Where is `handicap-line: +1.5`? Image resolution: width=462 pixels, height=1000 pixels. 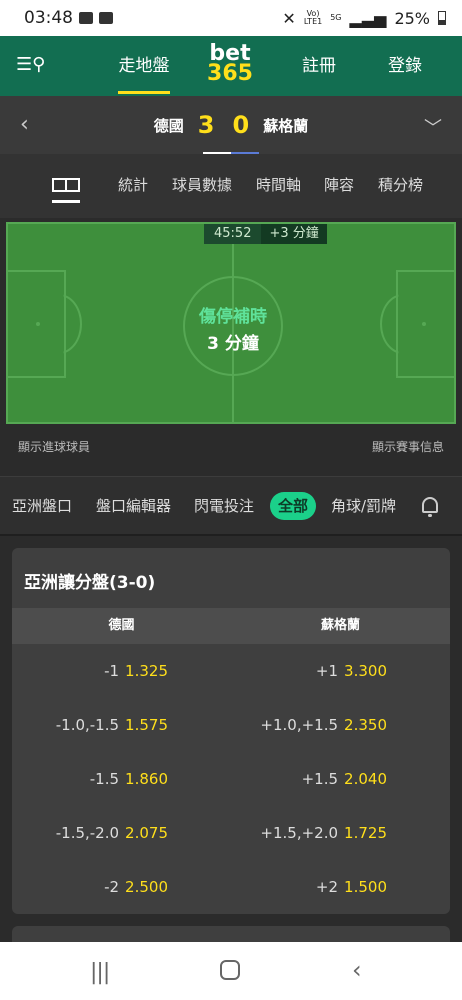 handicap-line: +1.5 is located at coordinates (320, 779).